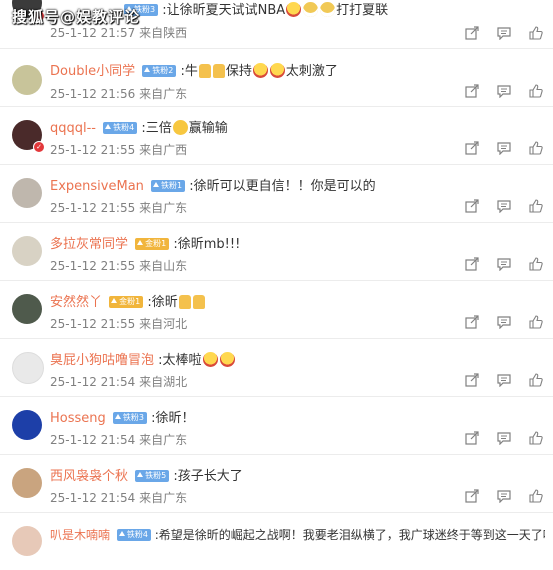  I want to click on comment-text: :孩子长大了, so click(208, 476).